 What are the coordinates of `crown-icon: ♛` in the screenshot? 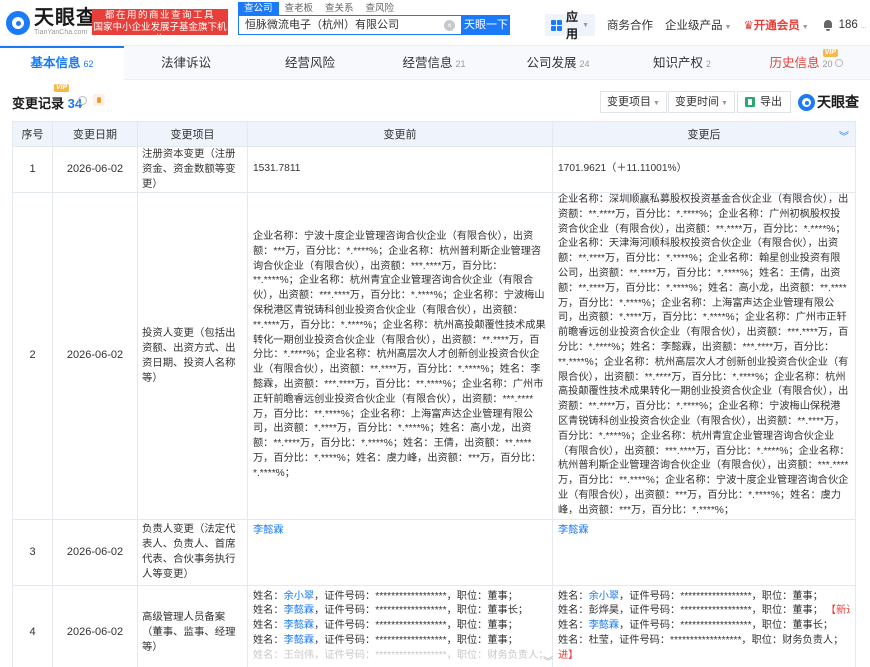 It's located at (748, 26).